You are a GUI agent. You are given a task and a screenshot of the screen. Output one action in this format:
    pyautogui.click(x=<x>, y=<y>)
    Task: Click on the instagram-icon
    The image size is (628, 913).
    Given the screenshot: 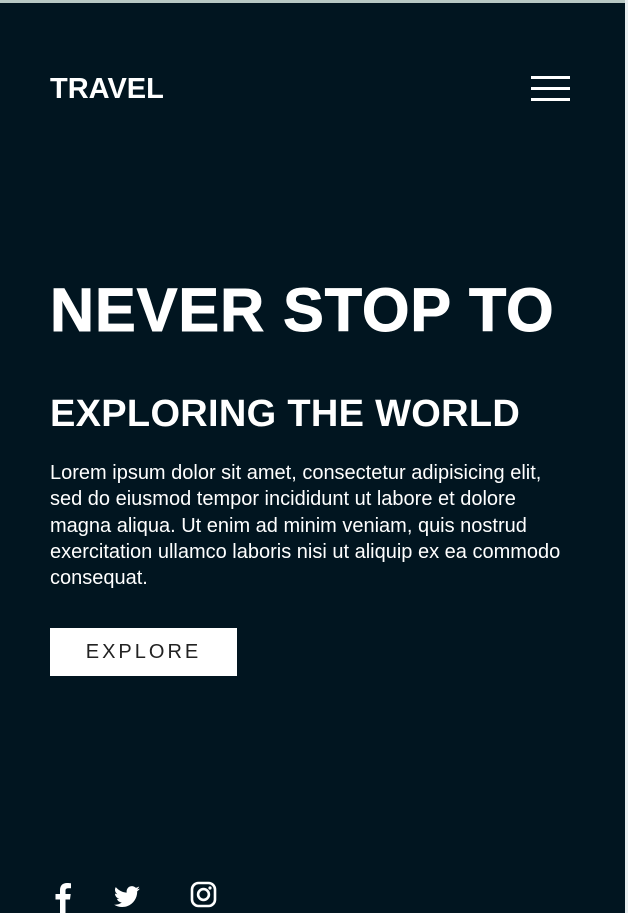 What is the action you would take?
    pyautogui.click(x=204, y=896)
    